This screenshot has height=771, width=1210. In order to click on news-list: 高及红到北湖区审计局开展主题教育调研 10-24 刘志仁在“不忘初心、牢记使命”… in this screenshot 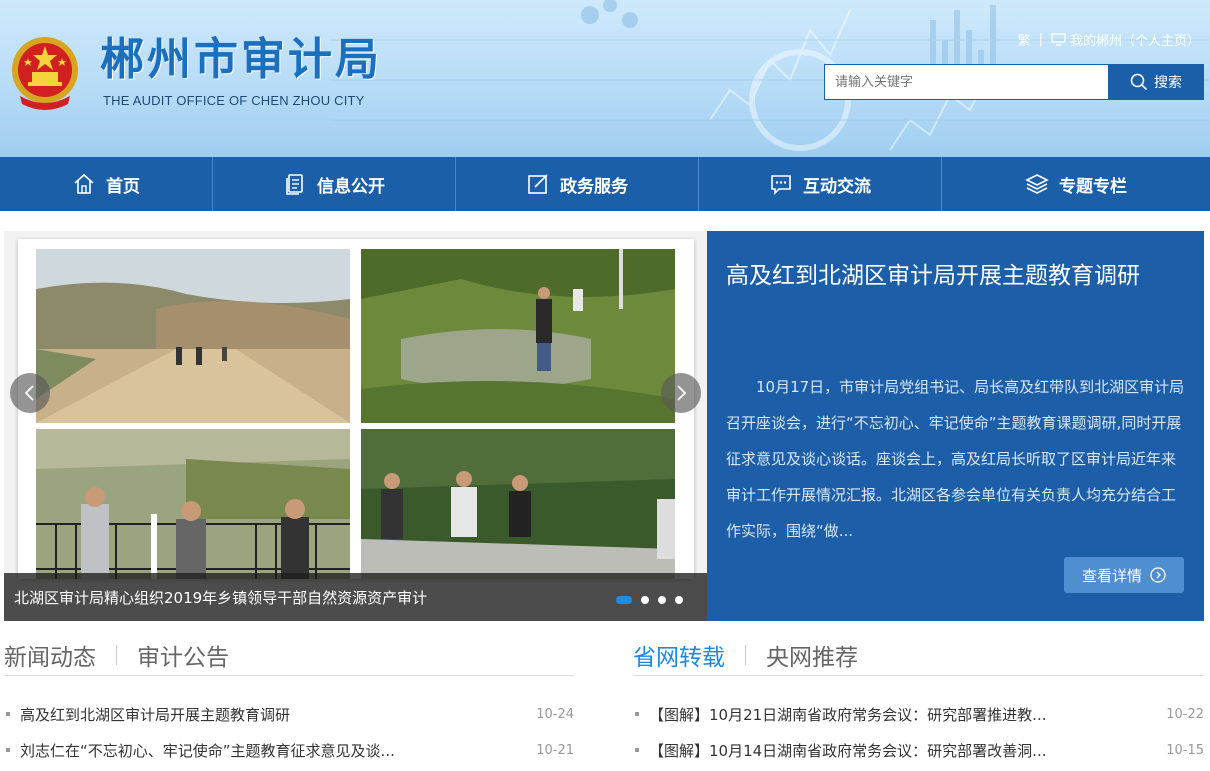, I will do `click(289, 732)`.